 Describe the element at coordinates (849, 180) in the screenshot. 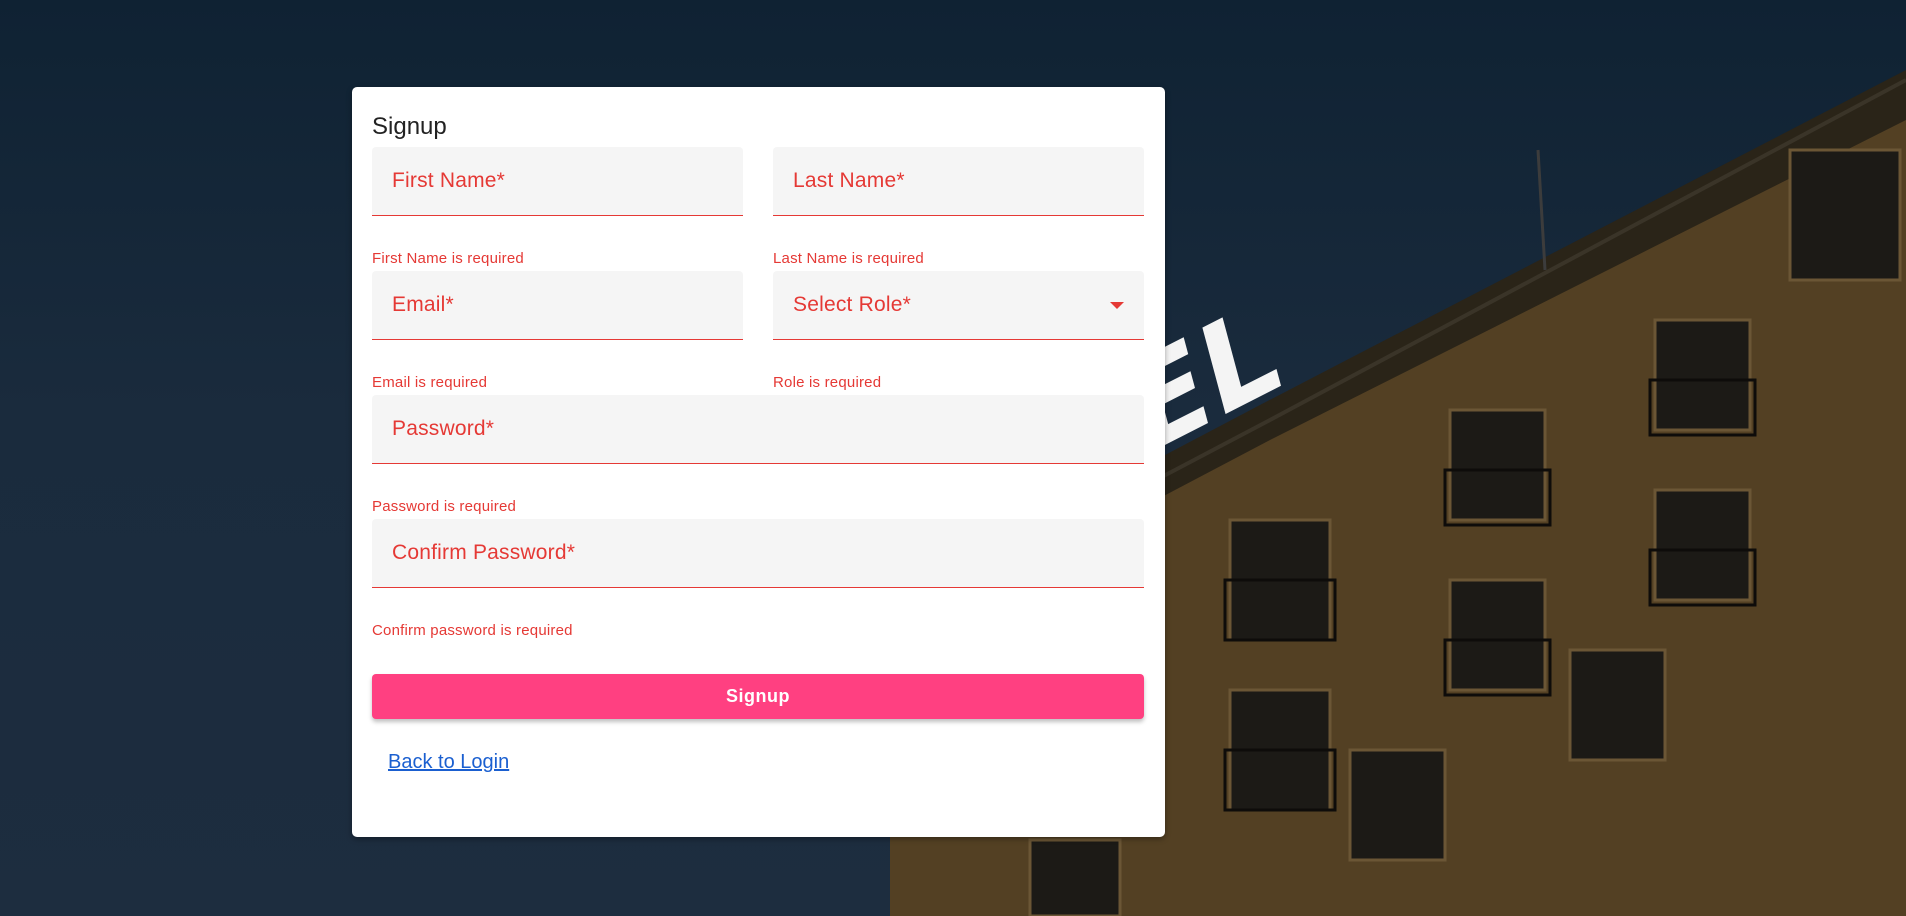

I see `last-name-label: Last Name*` at that location.